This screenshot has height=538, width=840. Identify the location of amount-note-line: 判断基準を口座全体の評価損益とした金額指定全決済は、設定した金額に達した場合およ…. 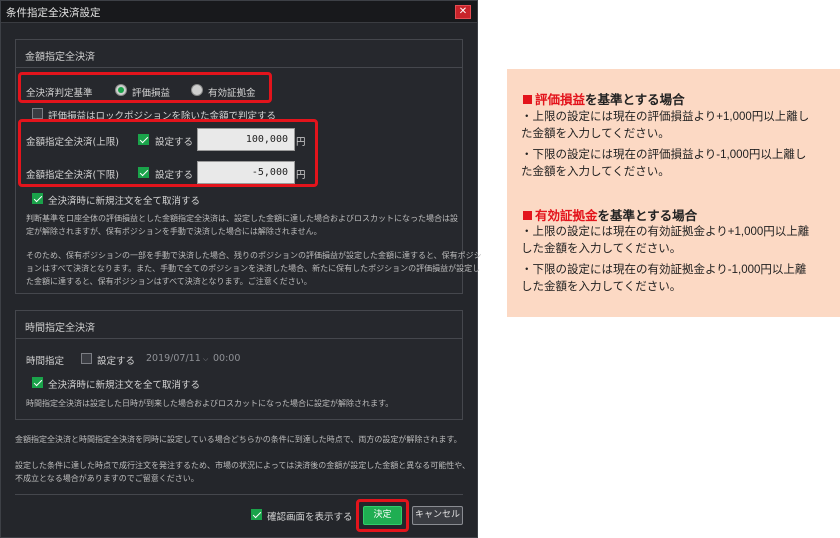
(242, 218).